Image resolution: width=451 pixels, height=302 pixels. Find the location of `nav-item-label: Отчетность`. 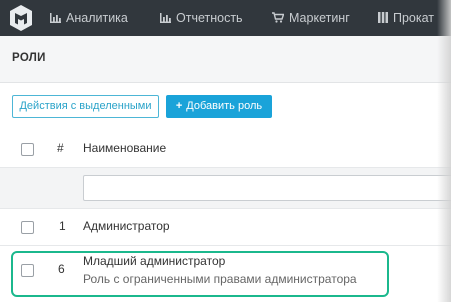

nav-item-label: Отчетность is located at coordinates (209, 18).